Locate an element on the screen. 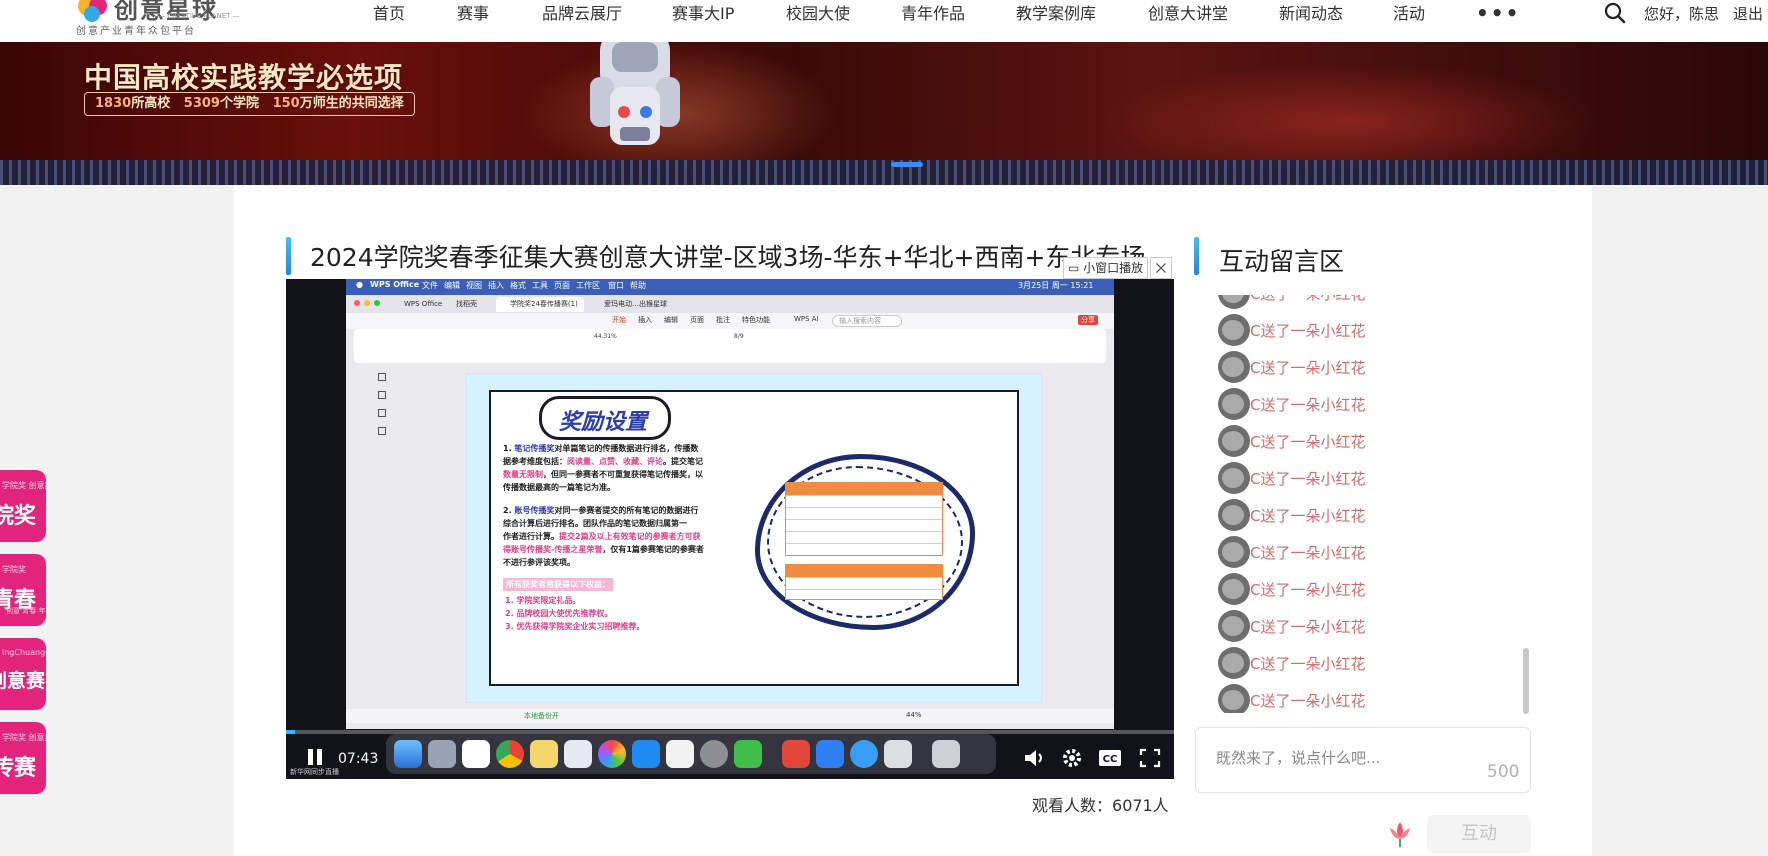  side-tab-small-text: 学院奖 is located at coordinates (14, 569).